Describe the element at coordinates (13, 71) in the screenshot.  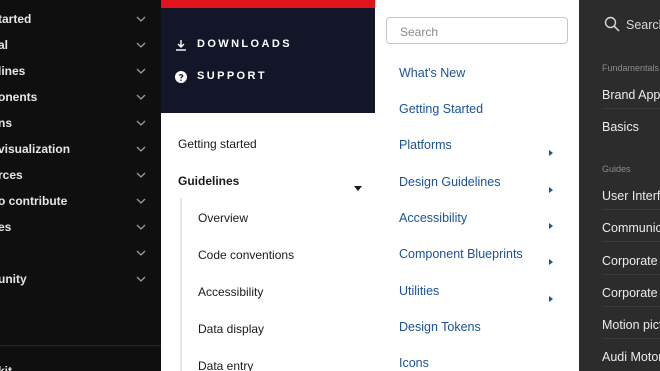
I see `sidebar-item-label: lines` at that location.